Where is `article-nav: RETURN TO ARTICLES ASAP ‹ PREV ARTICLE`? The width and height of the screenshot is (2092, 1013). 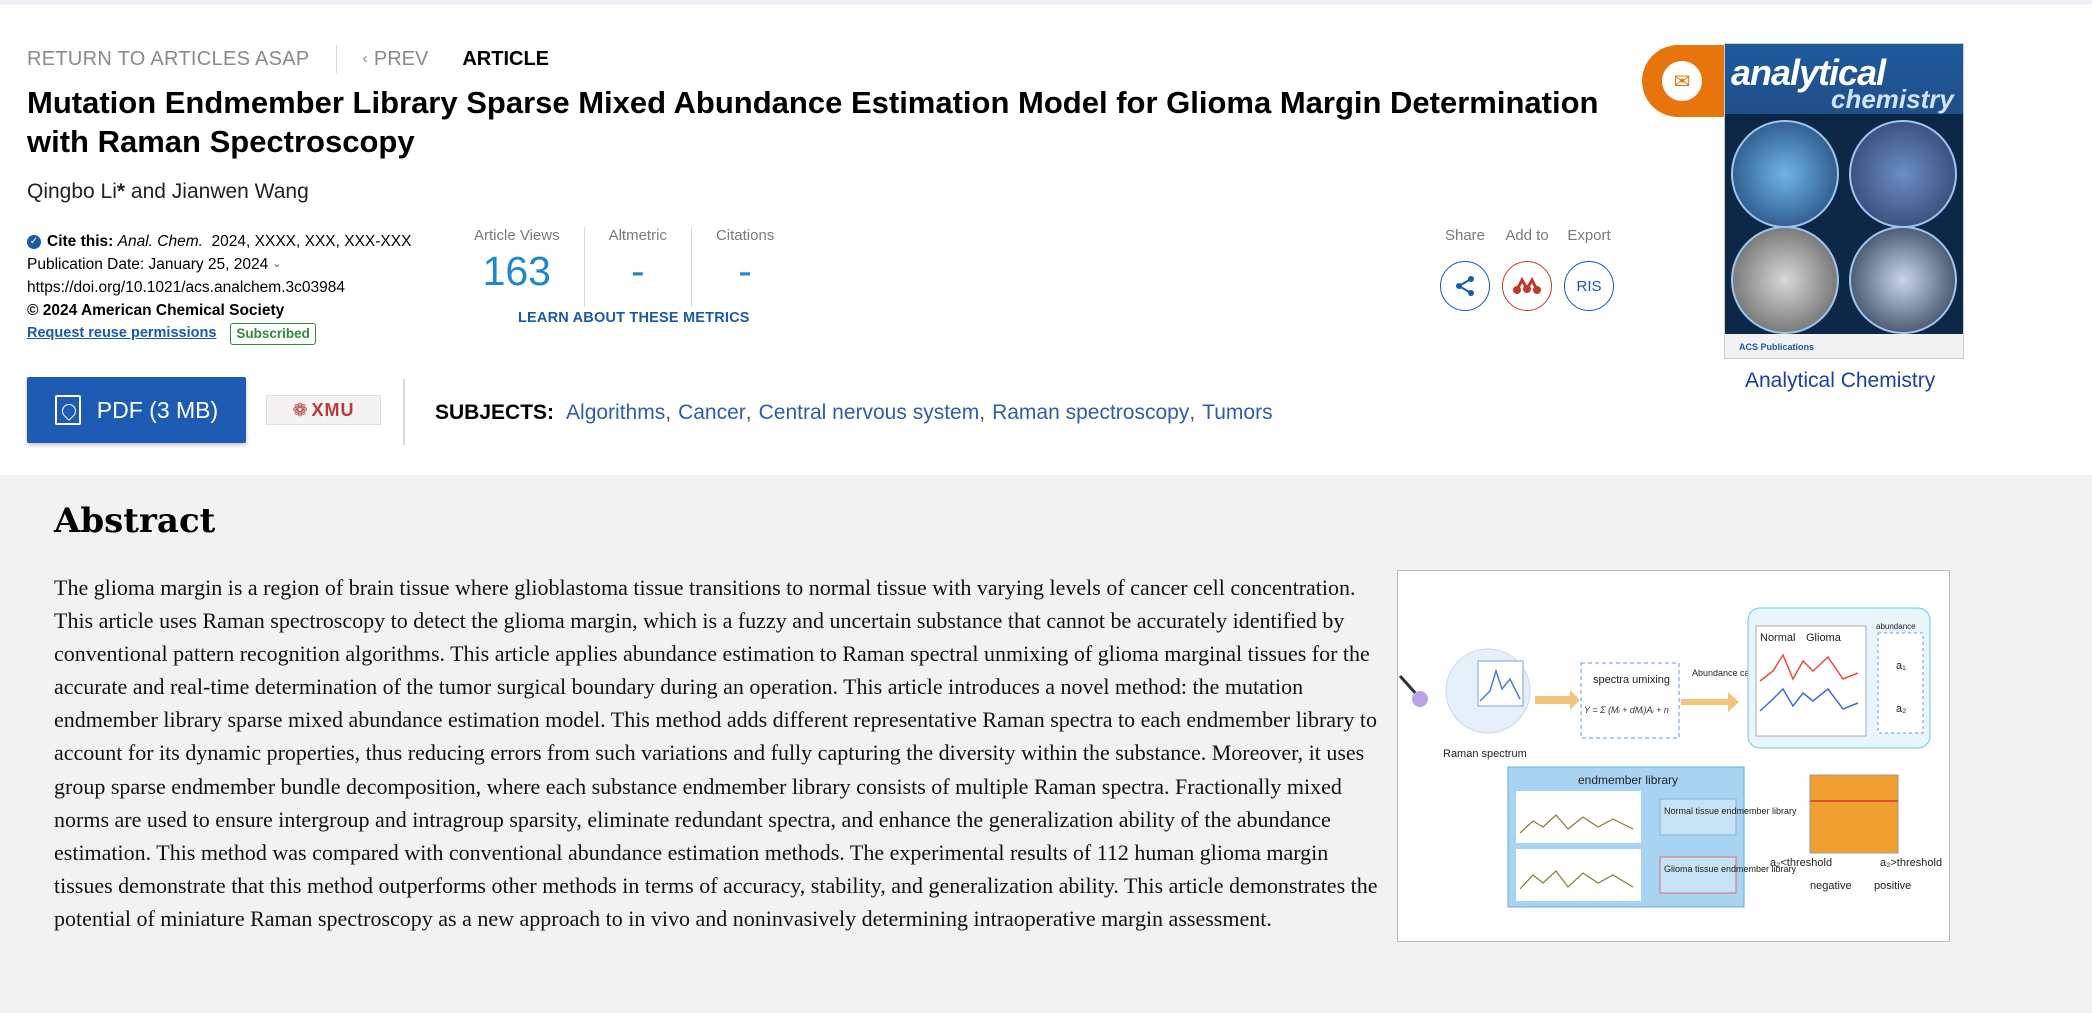 article-nav: RETURN TO ARTICLES ASAP ‹ PREV ARTICLE is located at coordinates (288, 59).